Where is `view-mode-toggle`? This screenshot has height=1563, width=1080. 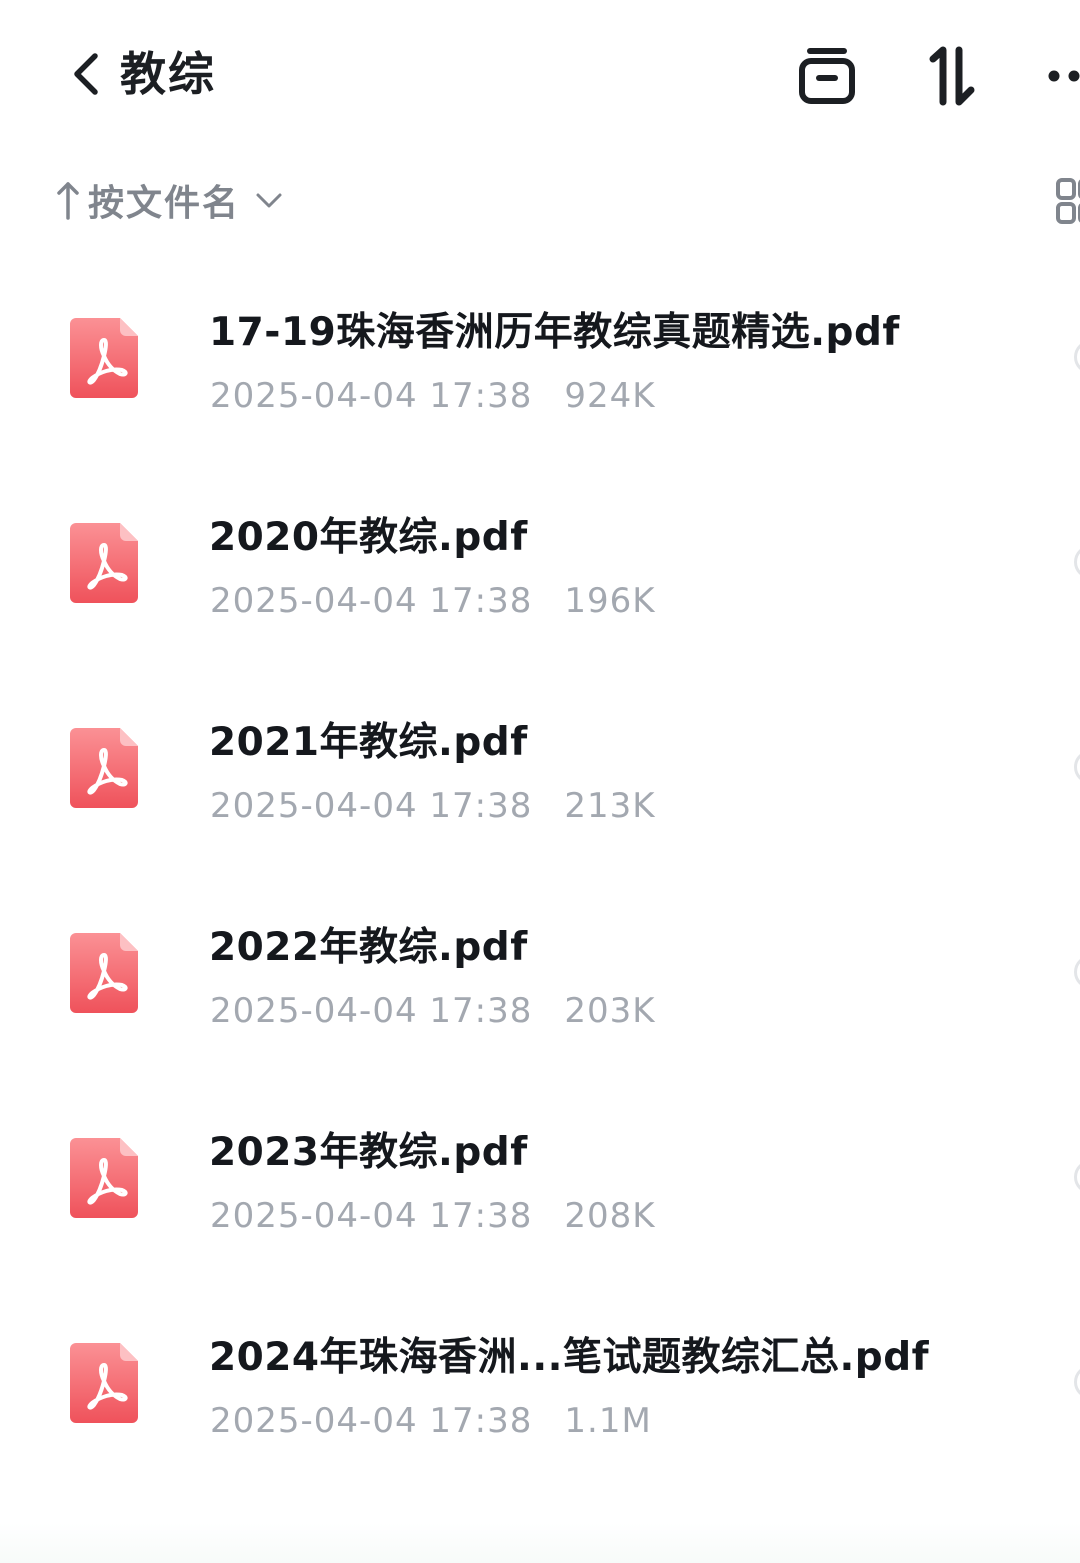
view-mode-toggle is located at coordinates (1066, 201).